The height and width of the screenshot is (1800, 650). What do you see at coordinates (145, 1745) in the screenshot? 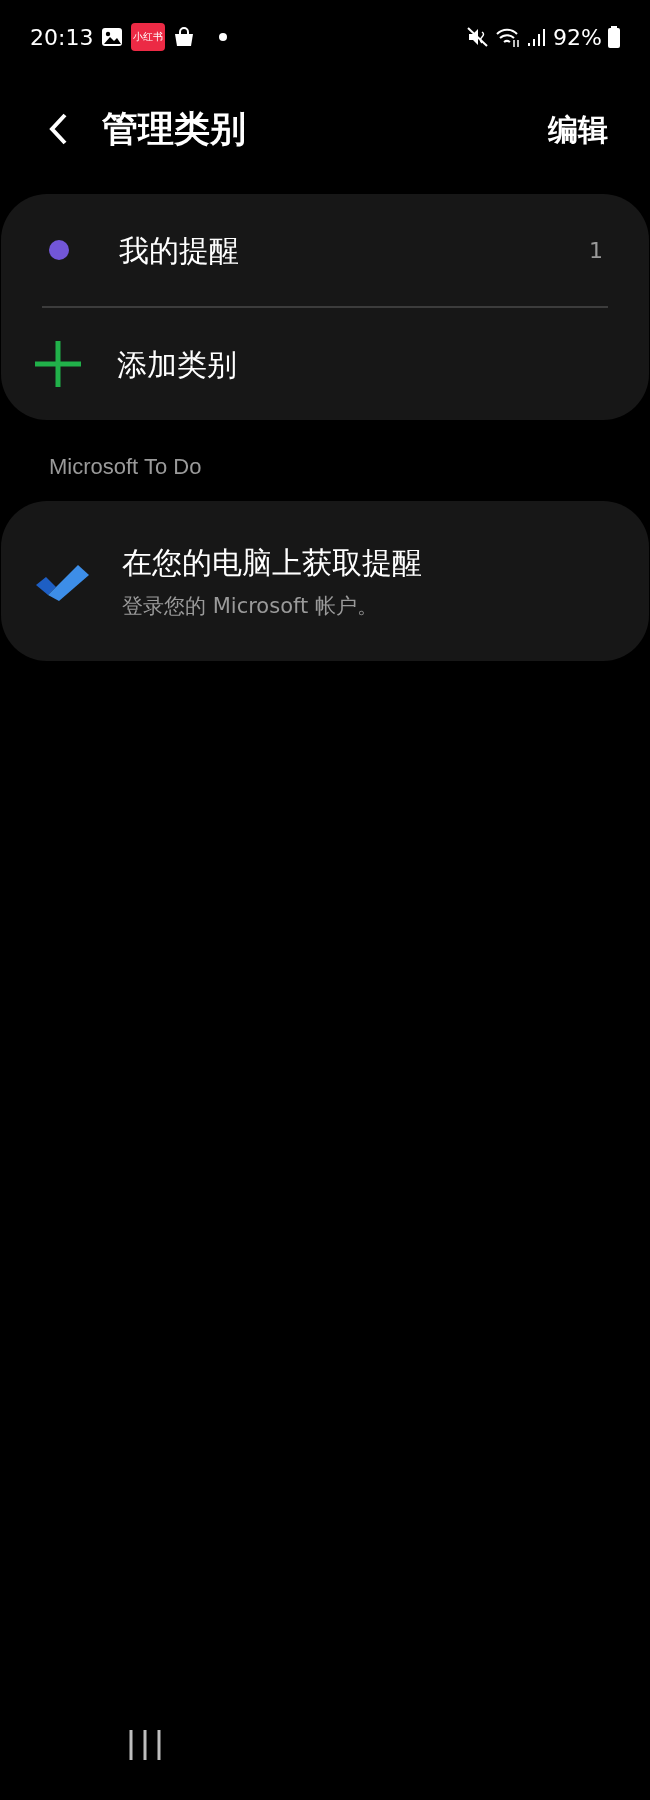
I see `recent-apps-icon` at bounding box center [145, 1745].